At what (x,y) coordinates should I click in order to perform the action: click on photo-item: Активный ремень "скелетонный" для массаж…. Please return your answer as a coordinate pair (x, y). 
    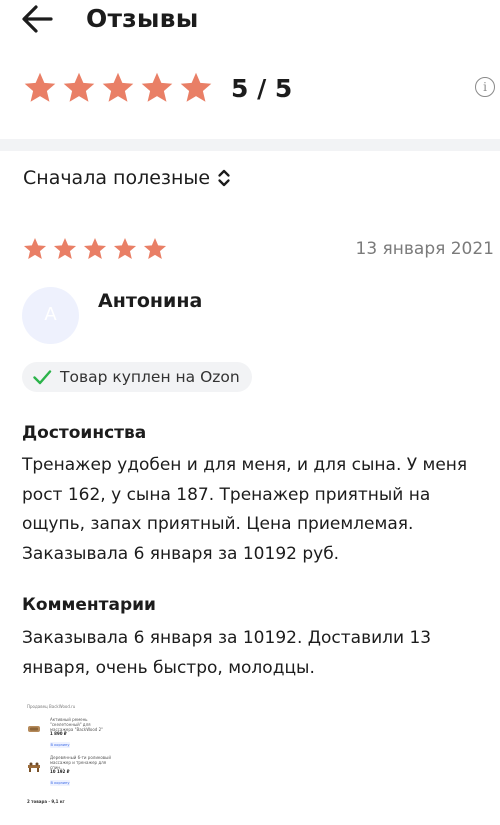
    Looking at the image, I should click on (71, 735).